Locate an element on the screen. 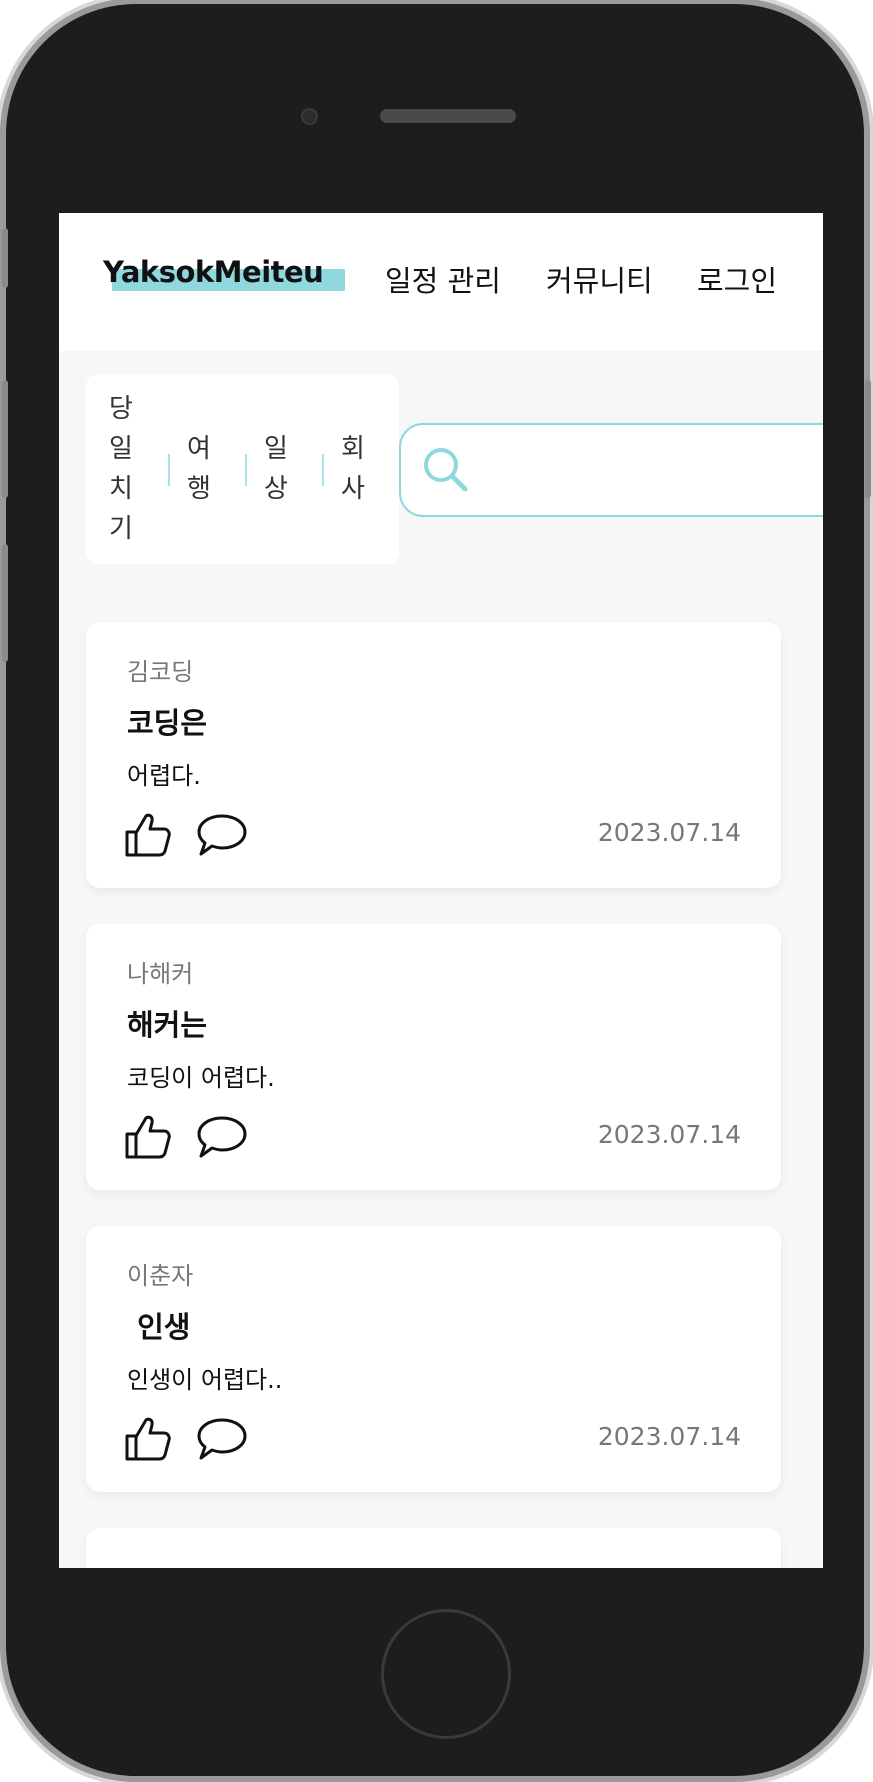 This screenshot has width=873, height=1782. nav-schedule: 일정 관리 is located at coordinates (443, 279).